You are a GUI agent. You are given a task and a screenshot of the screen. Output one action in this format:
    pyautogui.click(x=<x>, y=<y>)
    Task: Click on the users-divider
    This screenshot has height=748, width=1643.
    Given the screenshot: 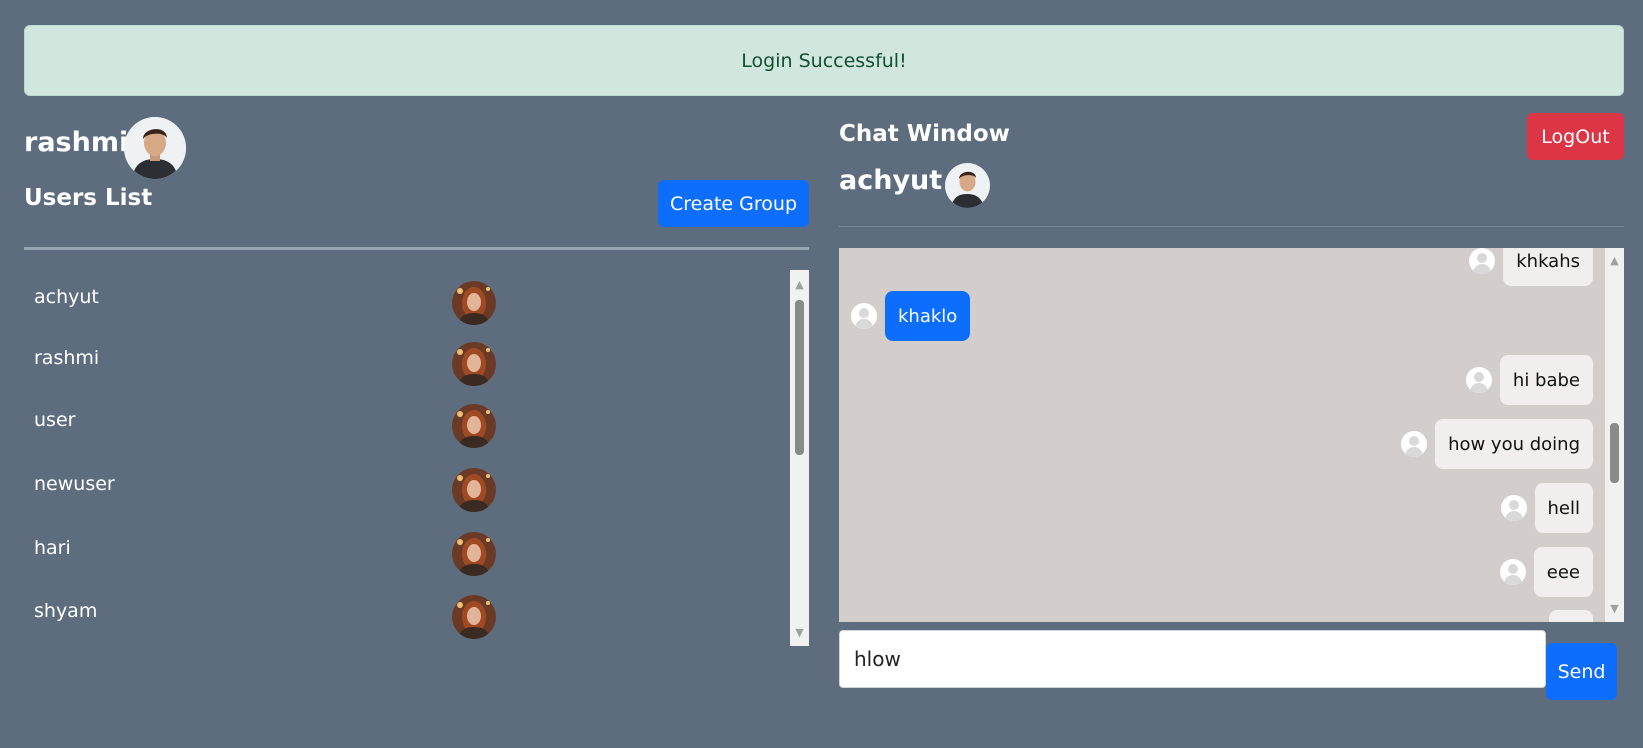 What is the action you would take?
    pyautogui.click(x=416, y=248)
    